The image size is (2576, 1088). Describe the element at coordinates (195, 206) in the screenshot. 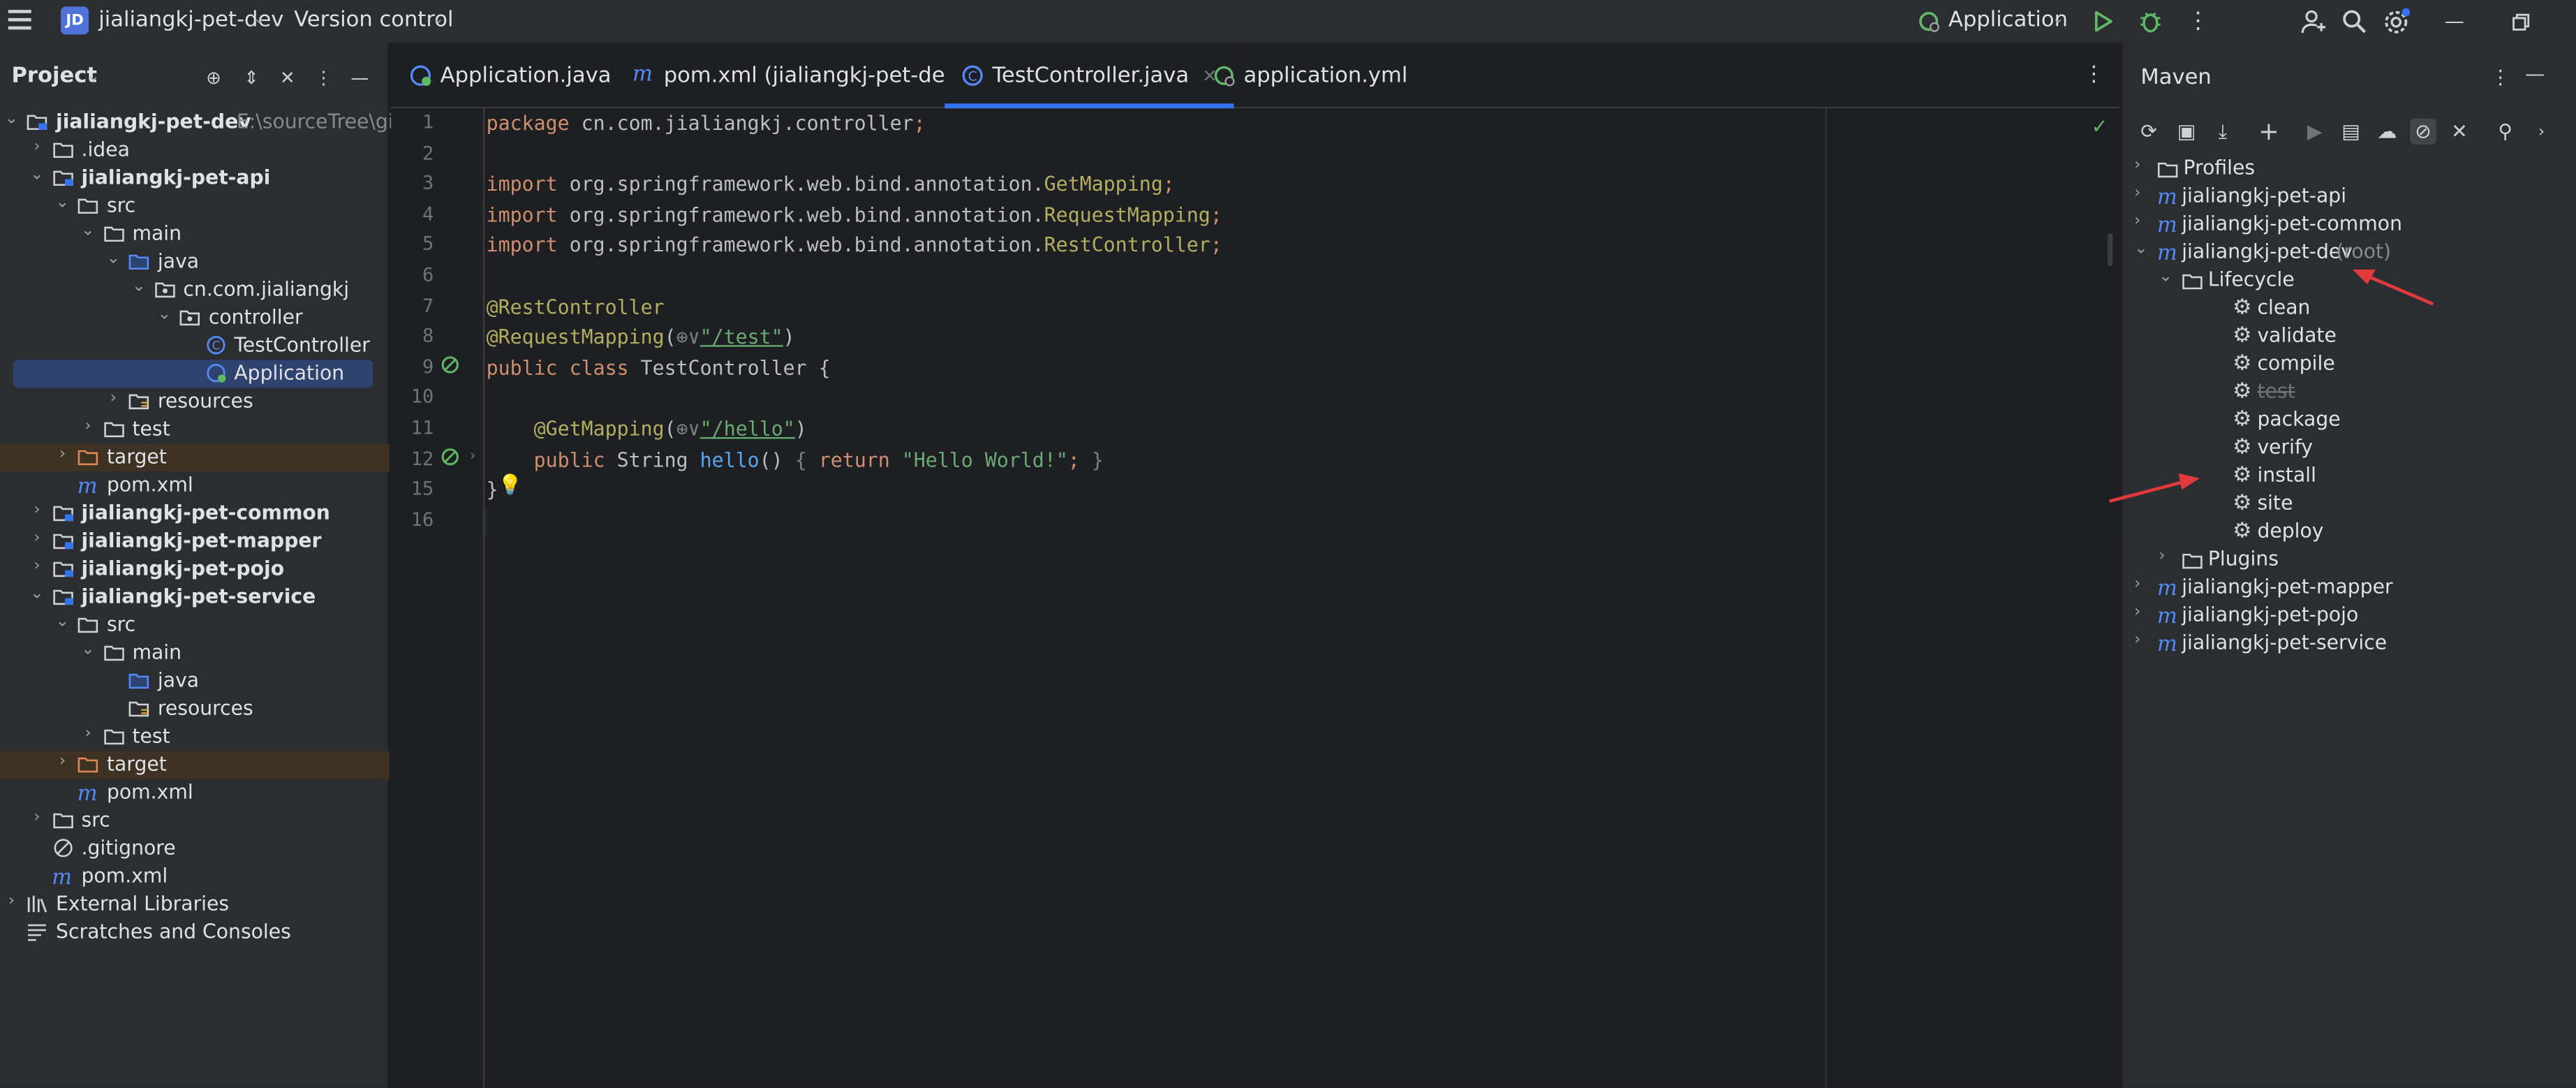

I see `tree-item: ⌄ src` at that location.